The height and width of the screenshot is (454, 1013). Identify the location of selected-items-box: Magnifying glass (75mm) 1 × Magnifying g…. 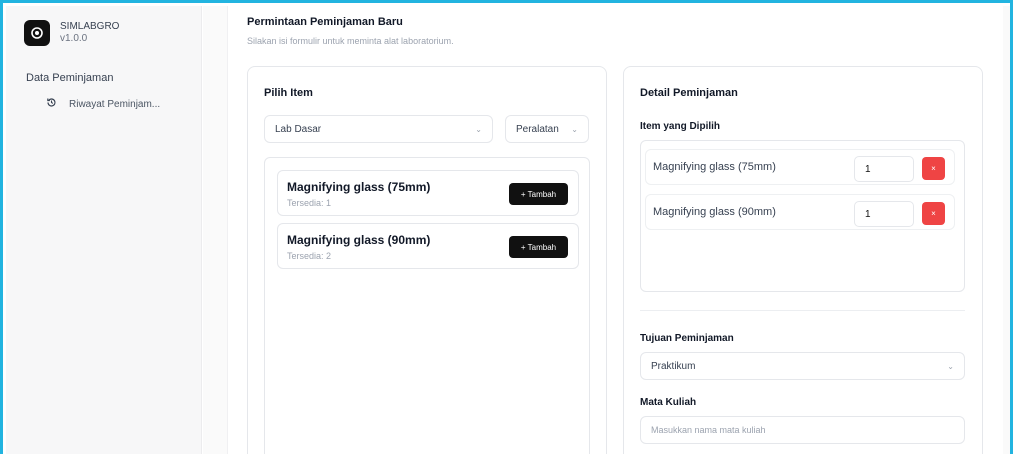
(802, 216).